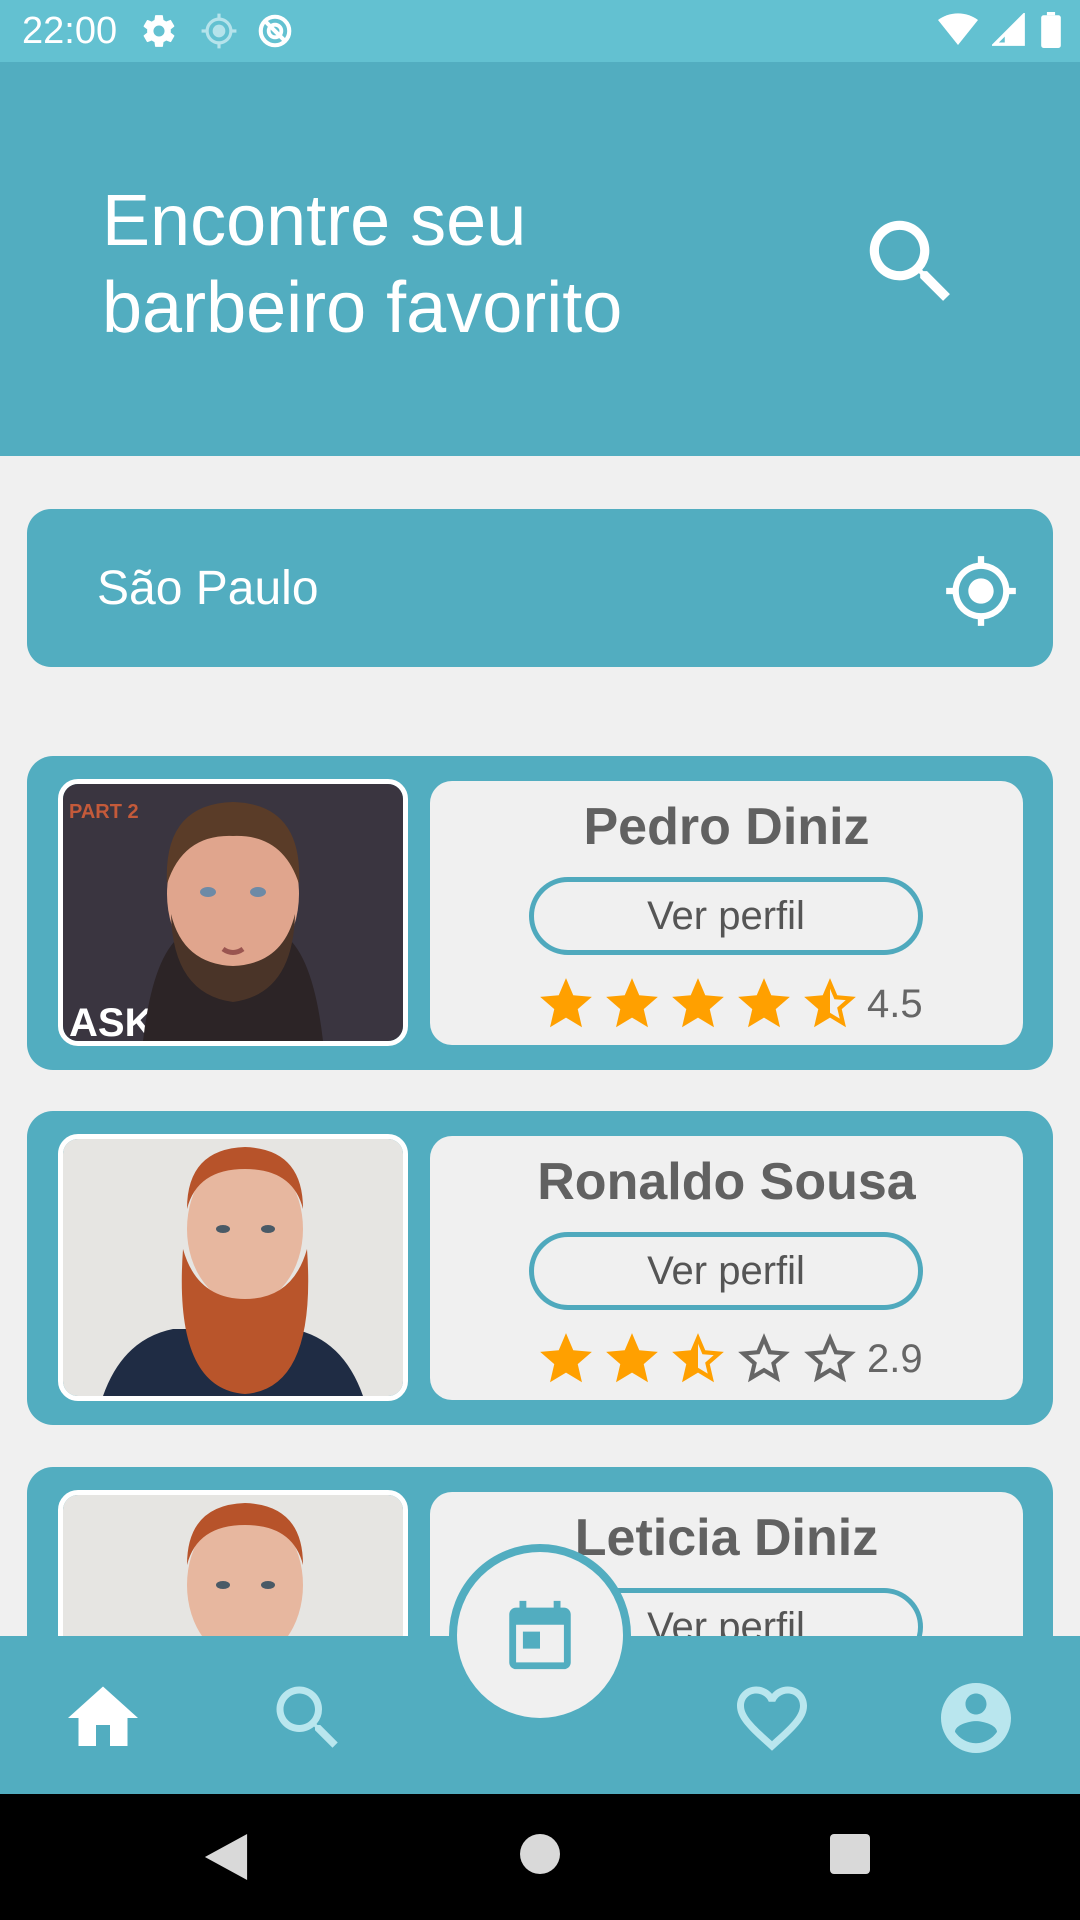 The image size is (1080, 1920). I want to click on location-icon, so click(219, 31).